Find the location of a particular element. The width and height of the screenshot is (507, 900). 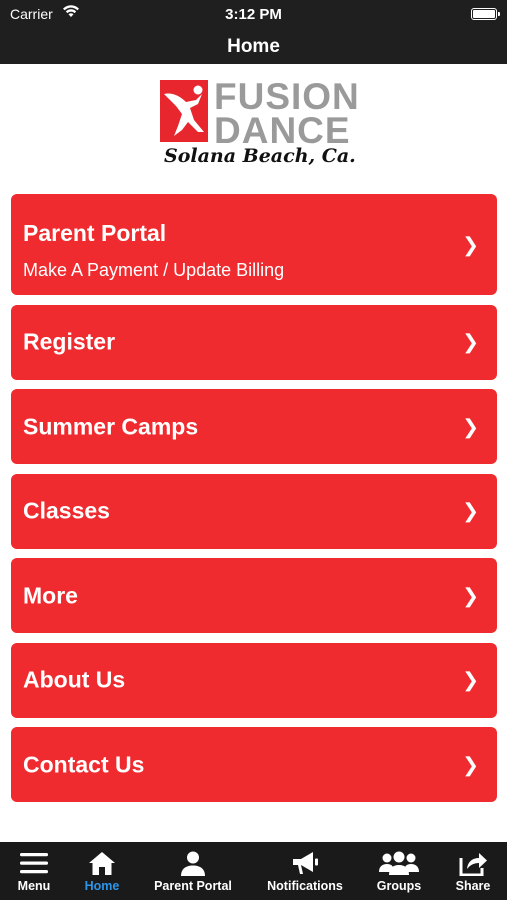

tab-label: Menu is located at coordinates (34, 886).